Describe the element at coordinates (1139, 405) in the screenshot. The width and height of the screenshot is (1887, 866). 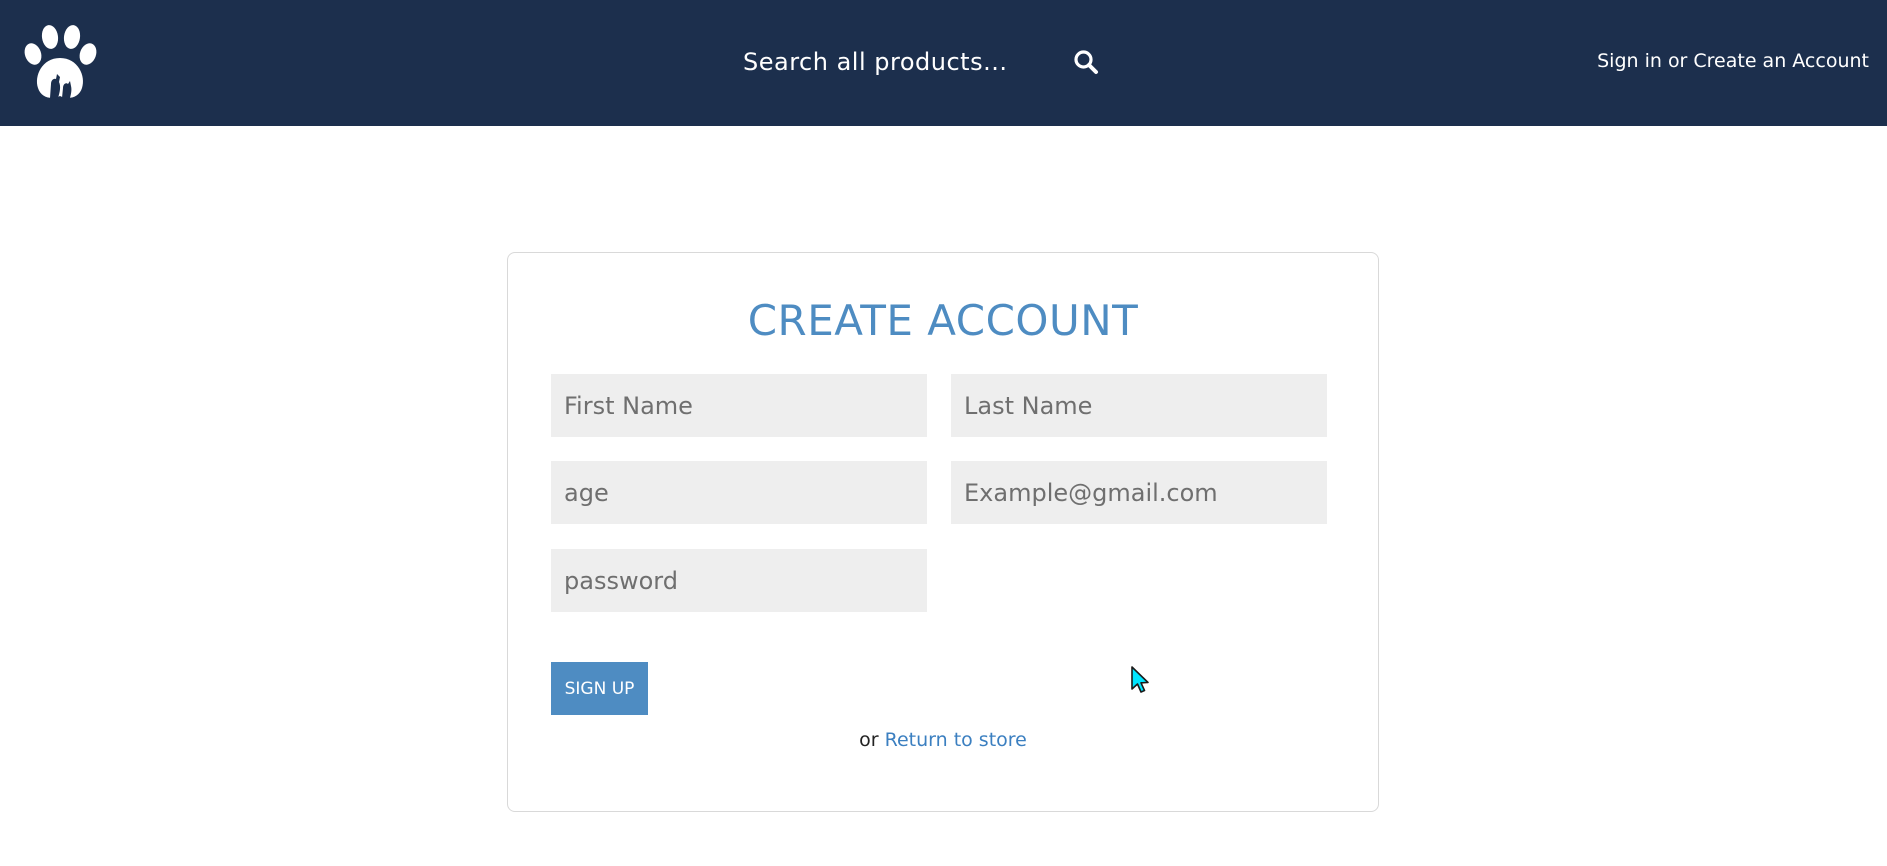
I see `last-name-field` at that location.